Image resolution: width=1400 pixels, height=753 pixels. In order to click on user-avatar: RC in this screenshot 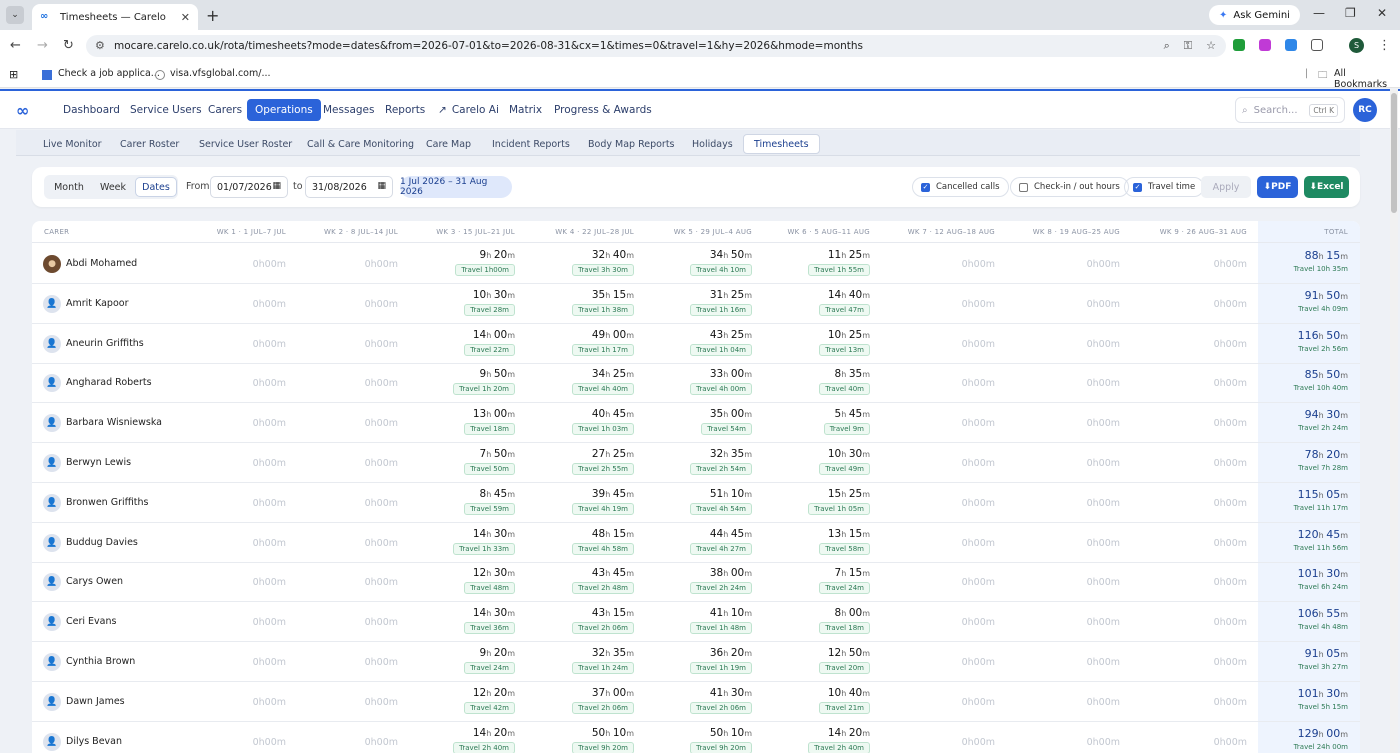, I will do `click(1365, 110)`.